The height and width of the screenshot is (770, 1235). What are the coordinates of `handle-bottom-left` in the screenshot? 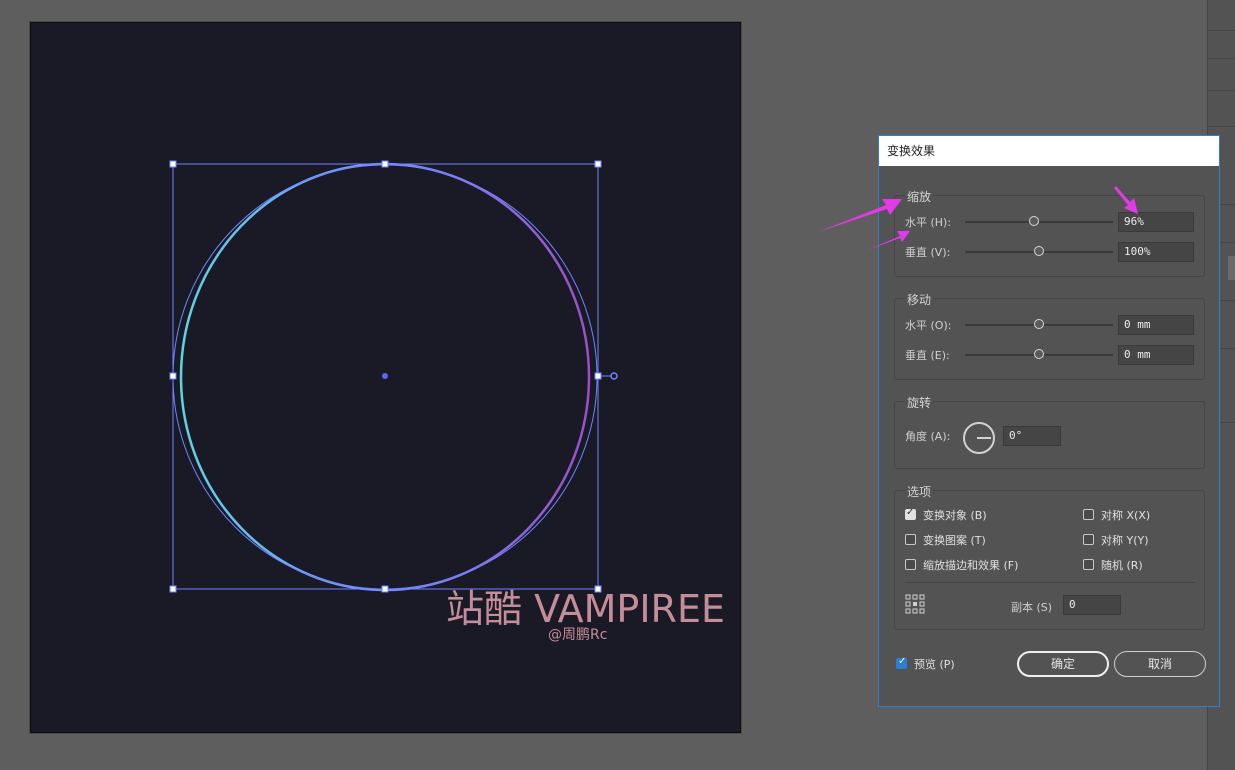 It's located at (173, 589).